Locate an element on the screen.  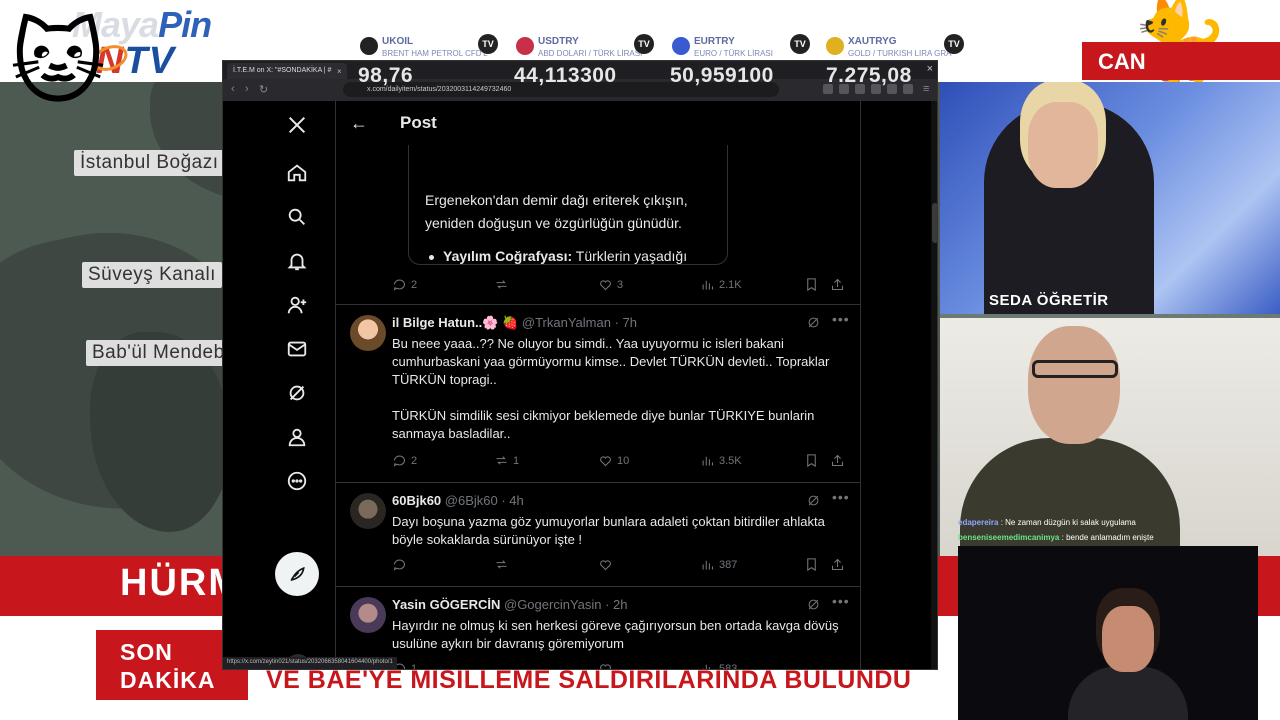
profile-icon is located at coordinates (297, 437).